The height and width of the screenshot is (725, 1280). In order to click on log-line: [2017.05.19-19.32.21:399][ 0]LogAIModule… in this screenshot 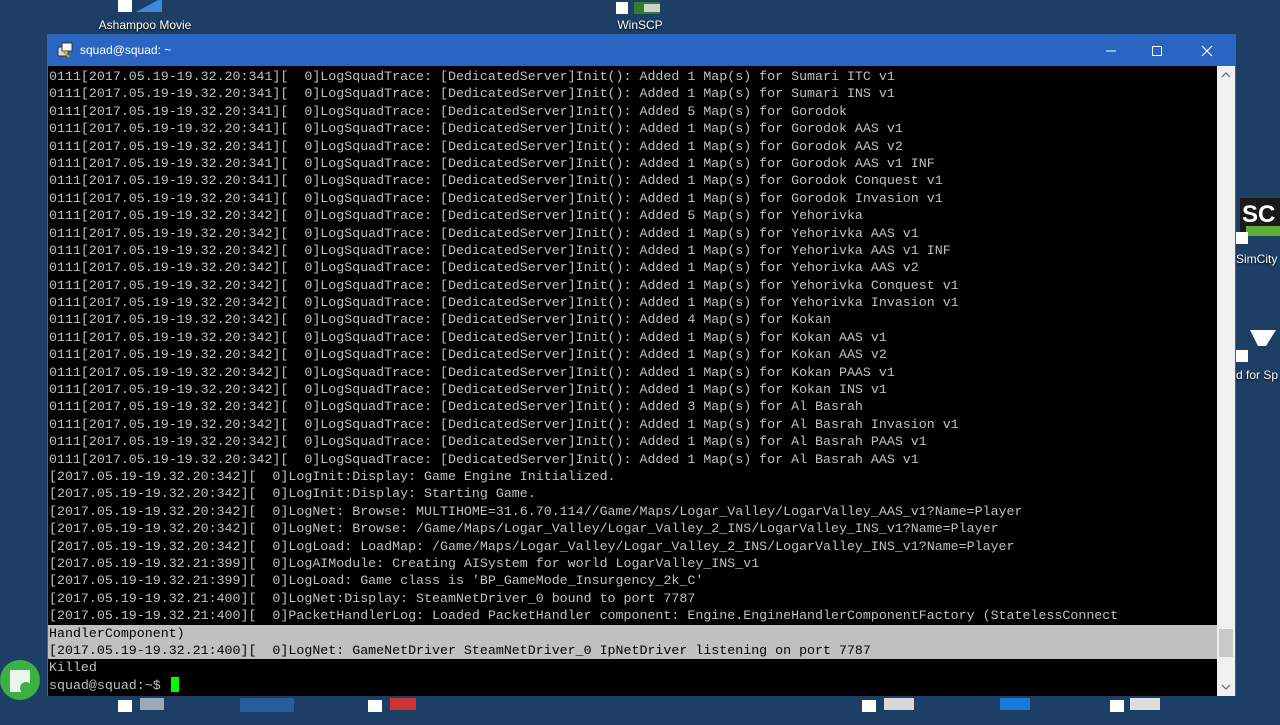, I will do `click(404, 563)`.